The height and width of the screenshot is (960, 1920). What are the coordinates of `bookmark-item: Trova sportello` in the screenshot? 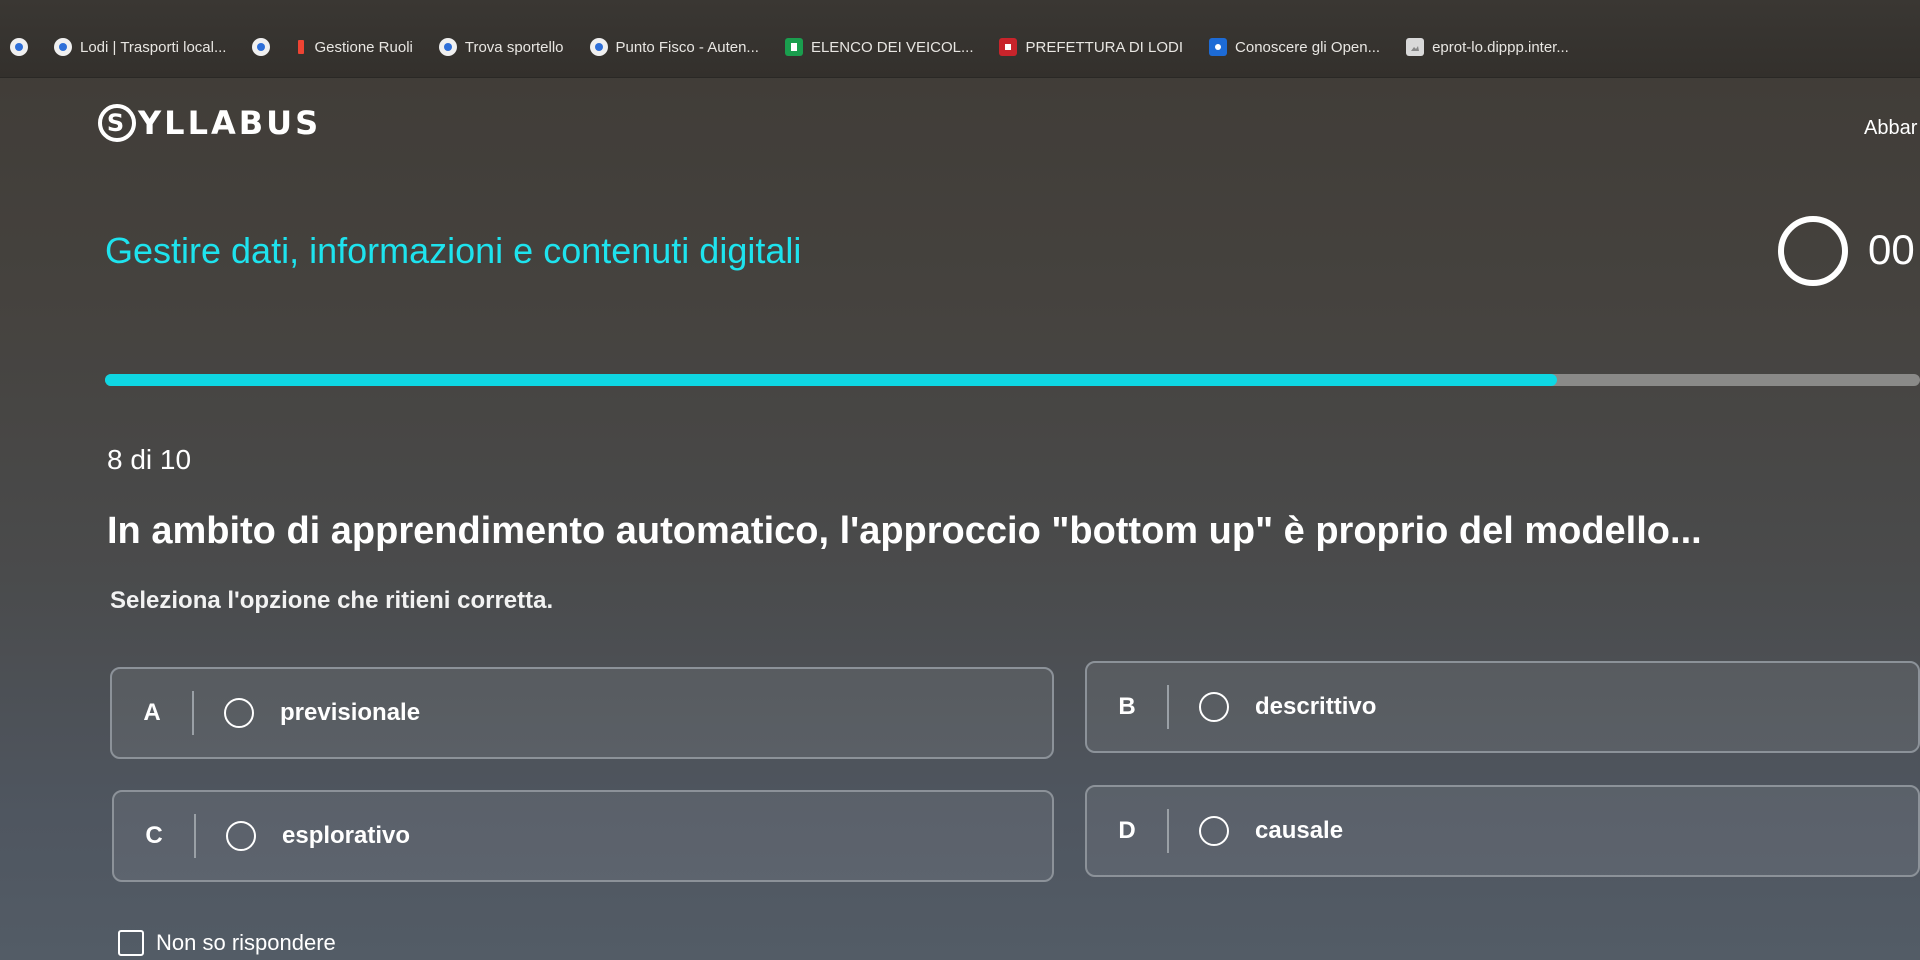 It's located at (501, 47).